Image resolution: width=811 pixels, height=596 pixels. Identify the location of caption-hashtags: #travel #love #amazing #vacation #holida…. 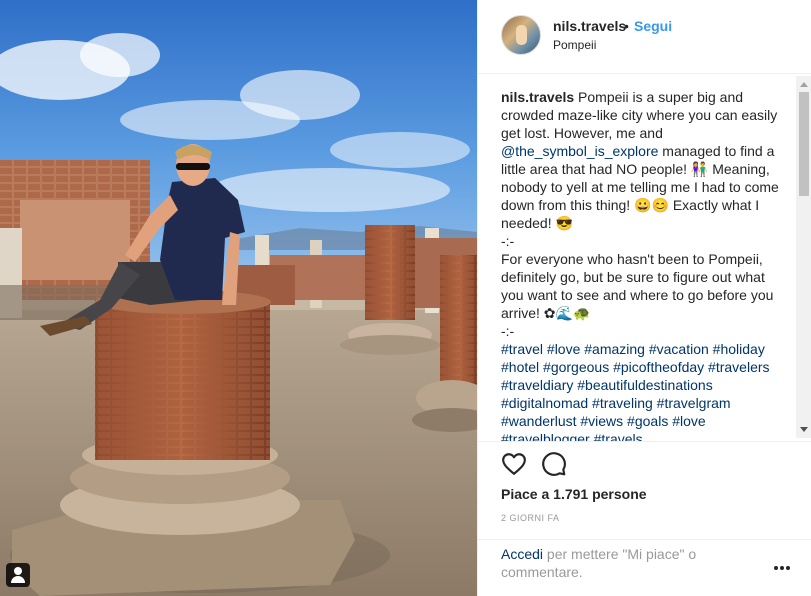
(646, 390).